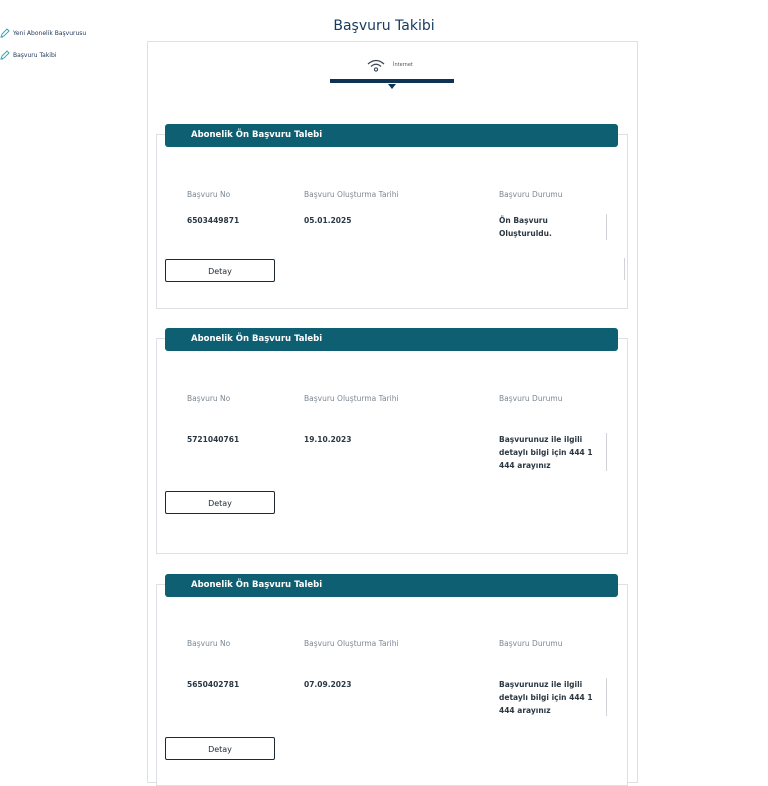 This screenshot has height=786, width=768. I want to click on application-no-value: 5650402781, so click(213, 684).